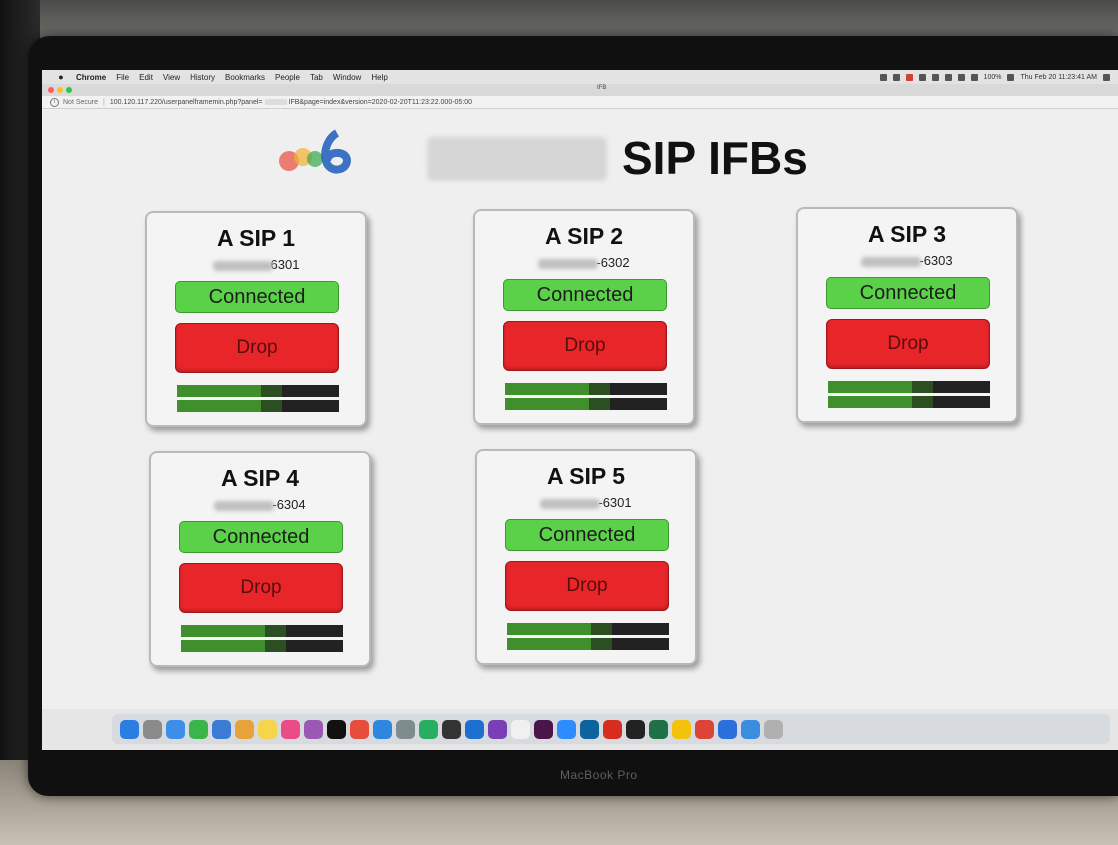  I want to click on phone-suffix: 6301, so click(285, 264).